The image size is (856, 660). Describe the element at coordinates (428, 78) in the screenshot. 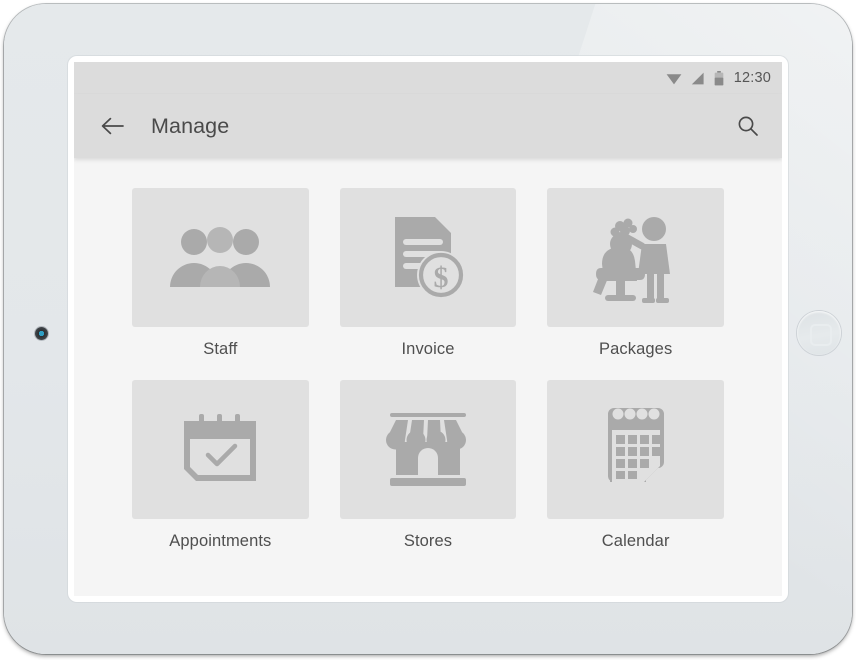

I see `status-bar: 12:30` at that location.